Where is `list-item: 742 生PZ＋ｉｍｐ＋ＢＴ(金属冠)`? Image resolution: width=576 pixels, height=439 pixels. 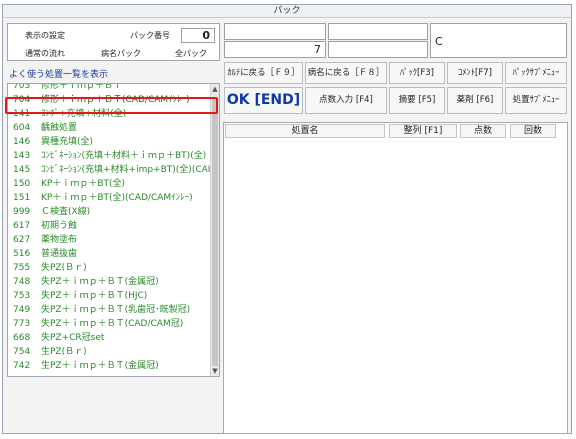
list-item: 742 生PZ＋ｉｍｐ＋ＢＴ(金属冠) is located at coordinates (110, 366).